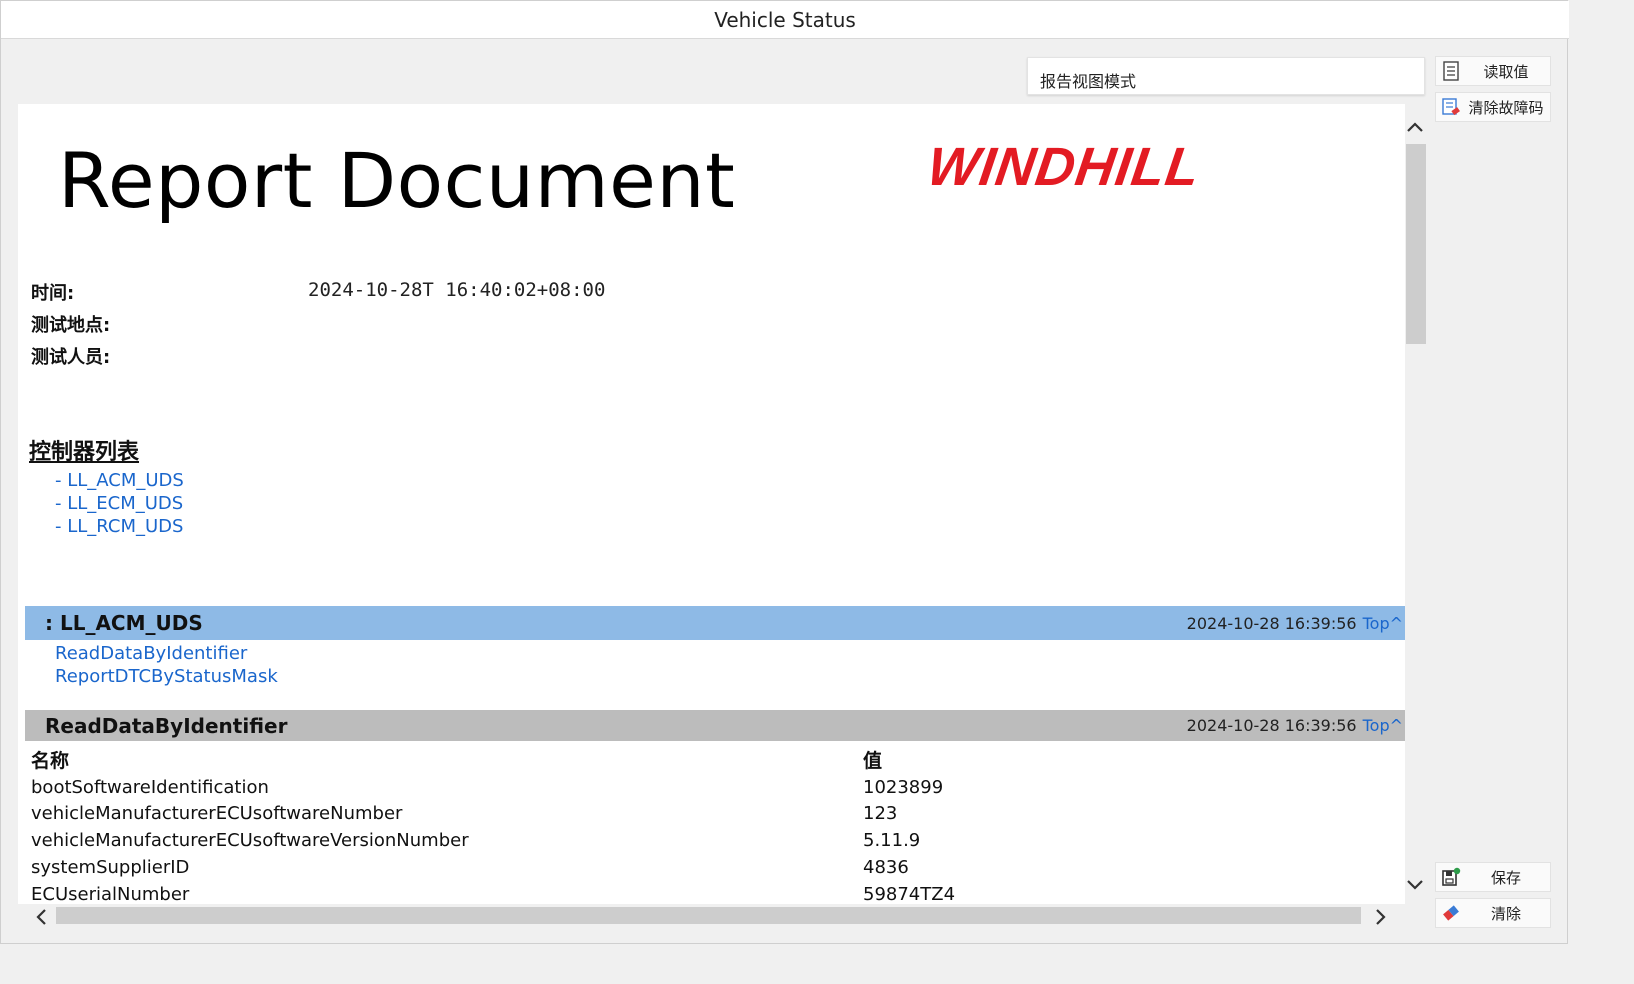 The image size is (1634, 984). I want to click on row-name: systemSupplierID, so click(110, 867).